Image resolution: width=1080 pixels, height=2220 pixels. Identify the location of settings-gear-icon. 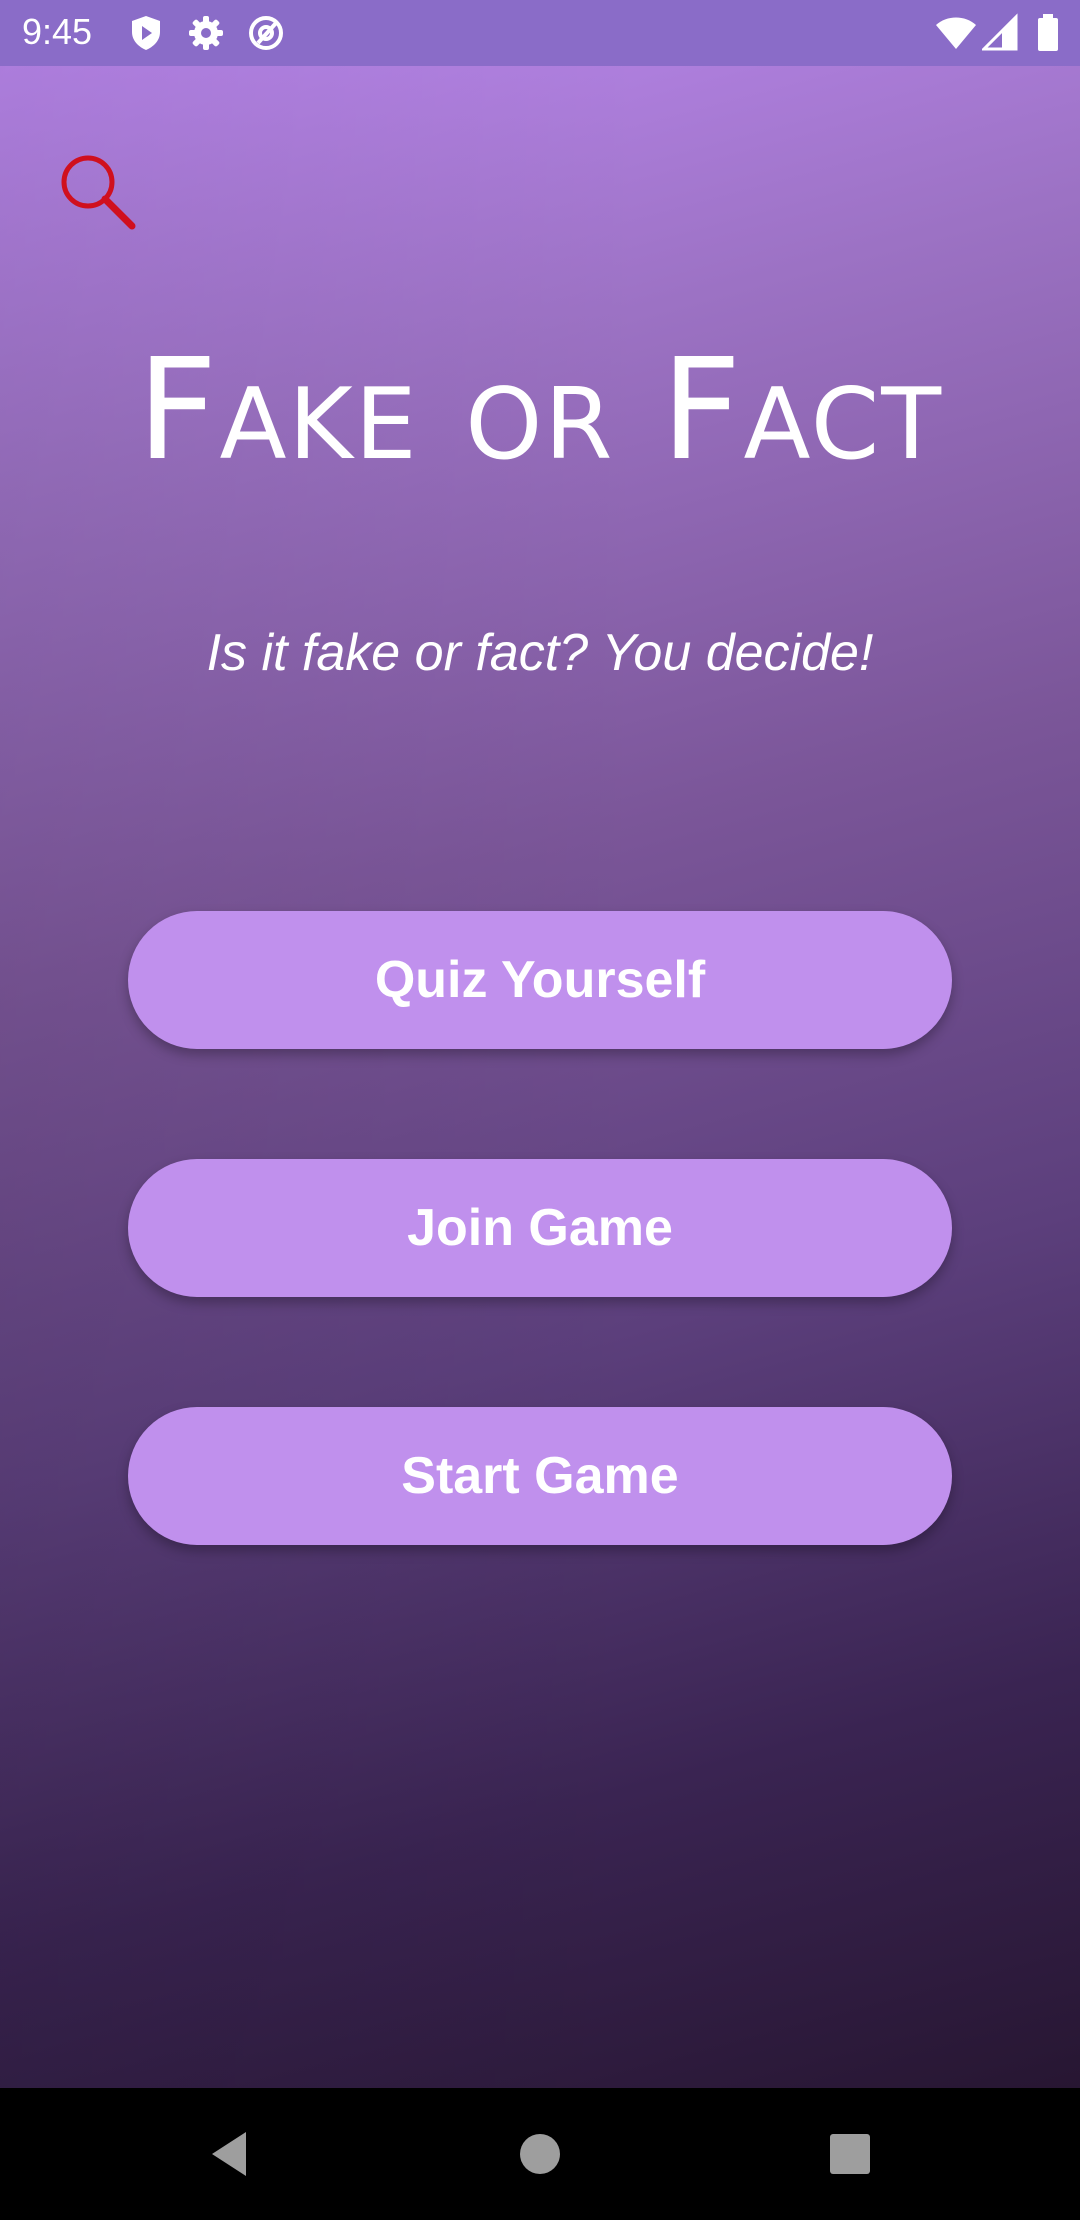
(206, 33).